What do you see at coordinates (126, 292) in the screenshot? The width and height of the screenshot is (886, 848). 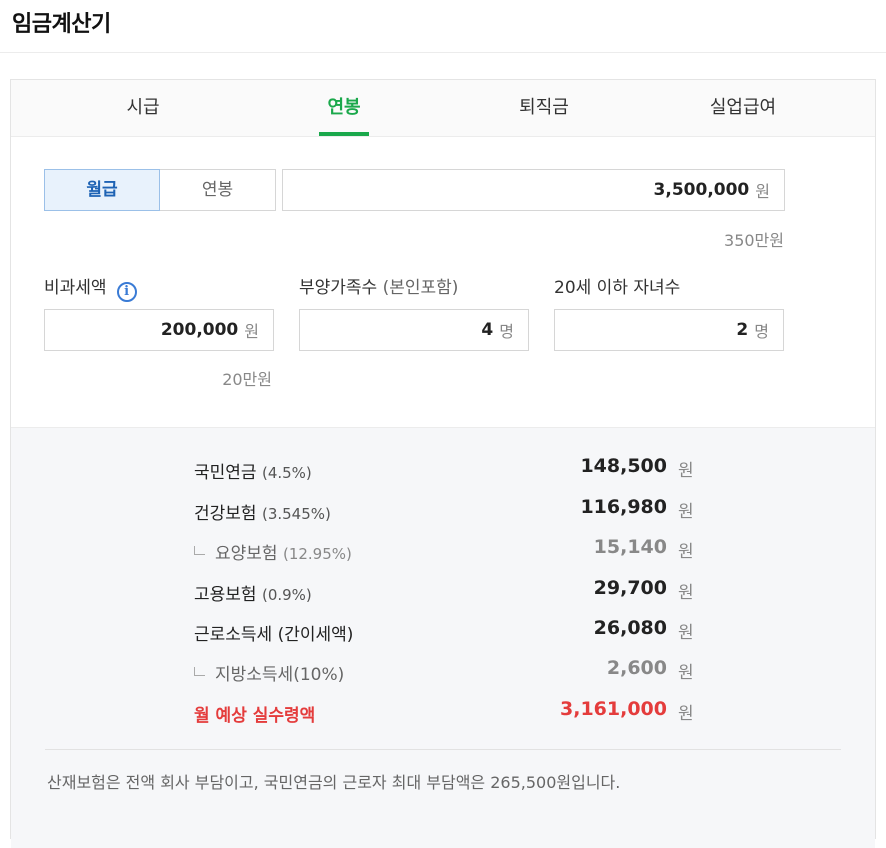 I see `info-icon: i` at bounding box center [126, 292].